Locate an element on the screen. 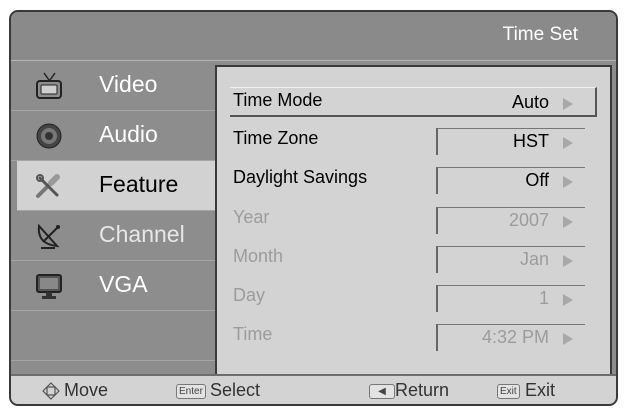  speaker-icon is located at coordinates (49, 136).